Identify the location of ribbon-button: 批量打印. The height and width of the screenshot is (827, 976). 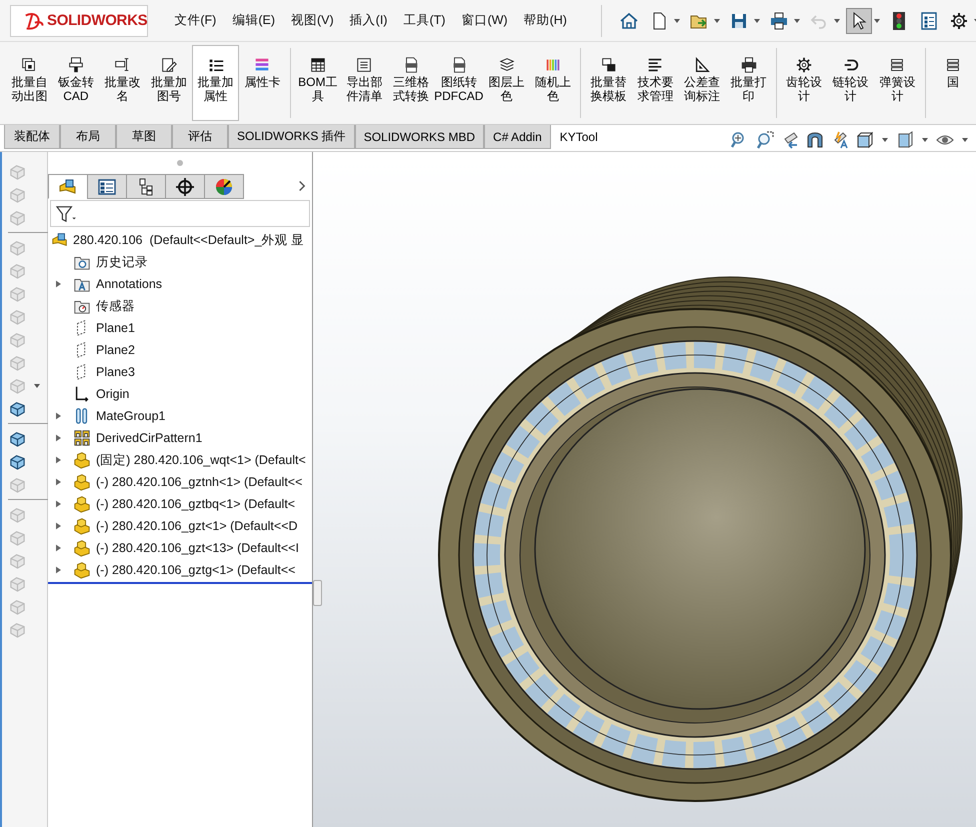
(748, 83).